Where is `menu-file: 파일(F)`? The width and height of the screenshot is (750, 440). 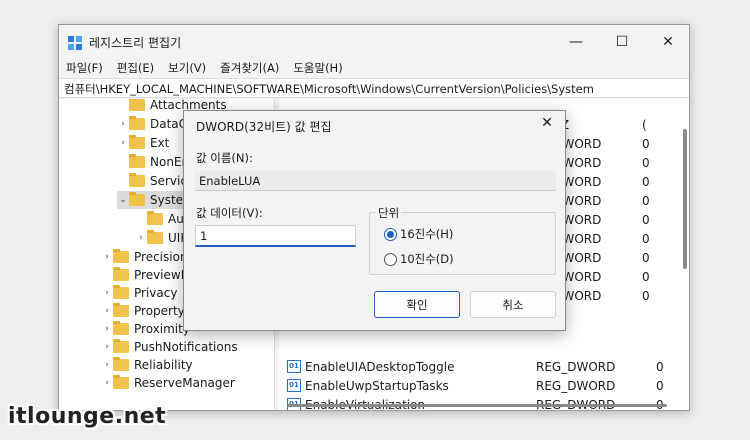 menu-file: 파일(F) is located at coordinates (84, 68).